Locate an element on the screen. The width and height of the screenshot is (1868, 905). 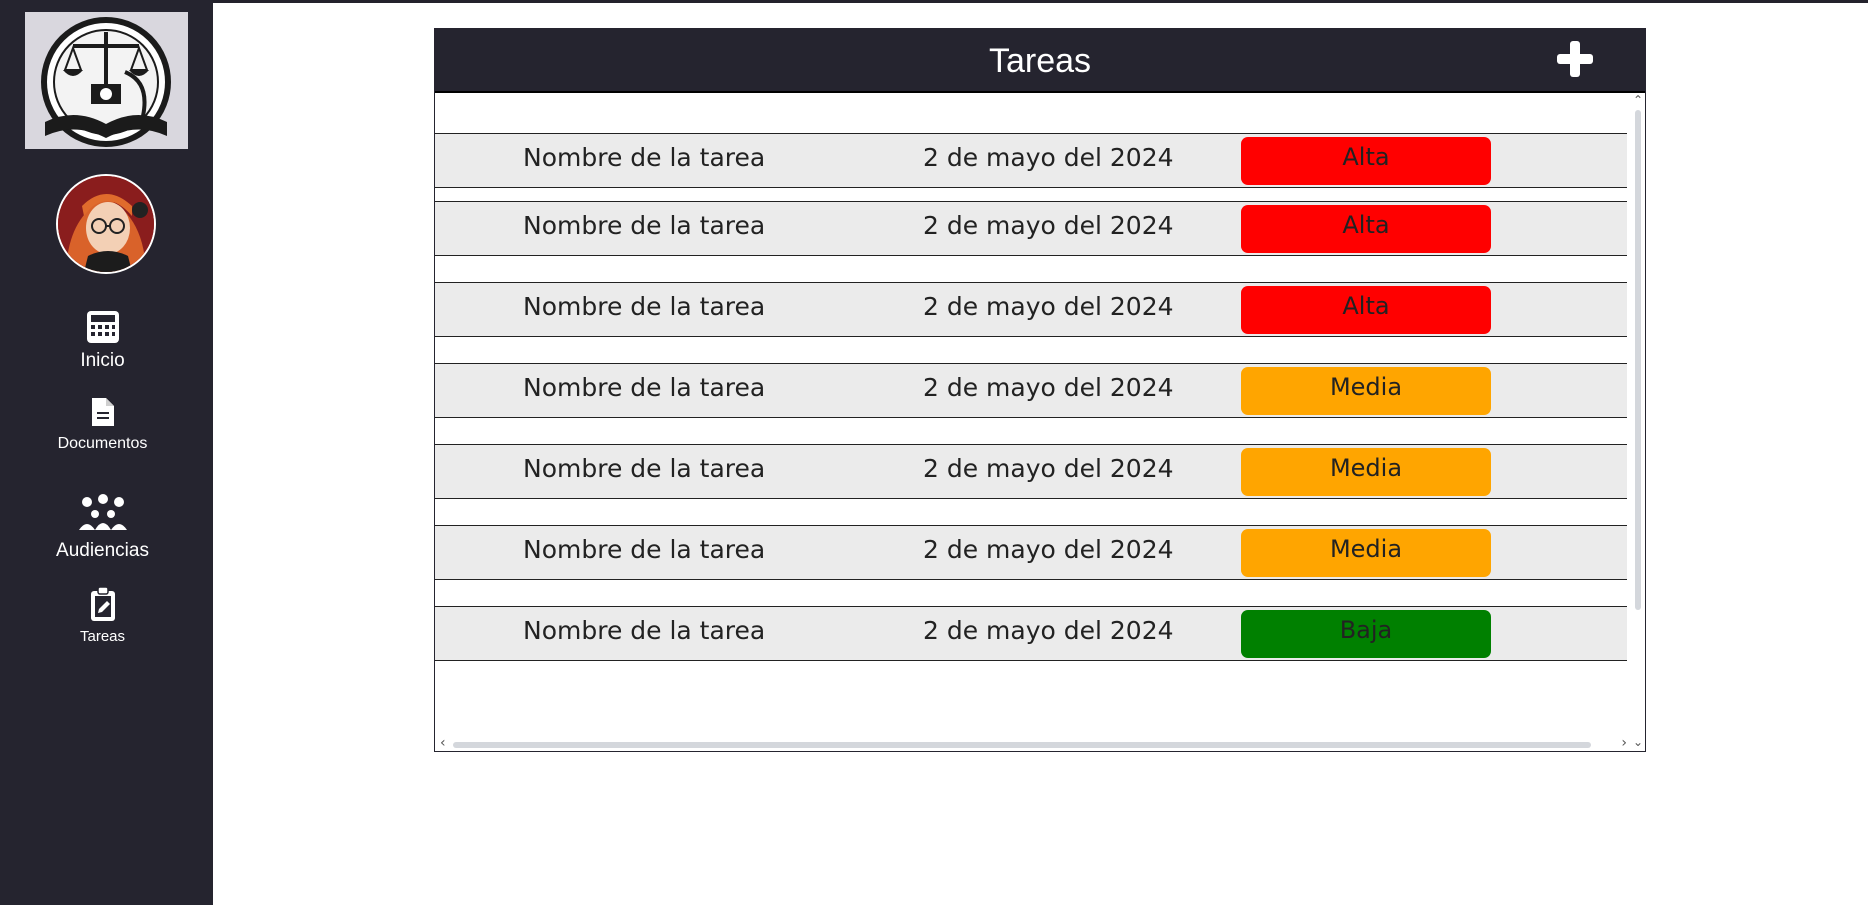
sidebar-item-audiencias: Audiencias is located at coordinates (102, 528).